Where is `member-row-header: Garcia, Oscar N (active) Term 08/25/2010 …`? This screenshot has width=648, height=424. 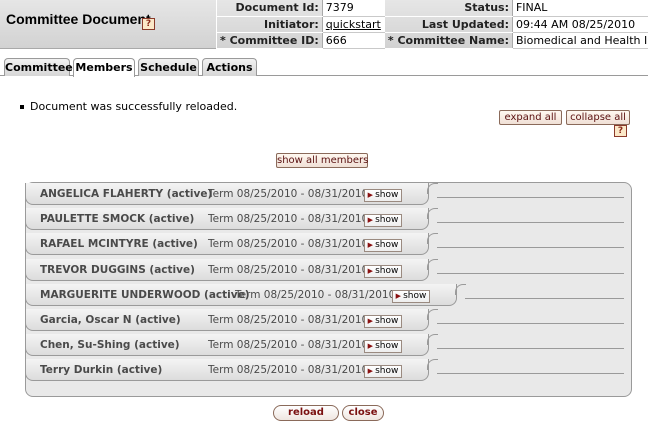
member-row-header: Garcia, Oscar N (active) Term 08/25/2010 … is located at coordinates (231, 320).